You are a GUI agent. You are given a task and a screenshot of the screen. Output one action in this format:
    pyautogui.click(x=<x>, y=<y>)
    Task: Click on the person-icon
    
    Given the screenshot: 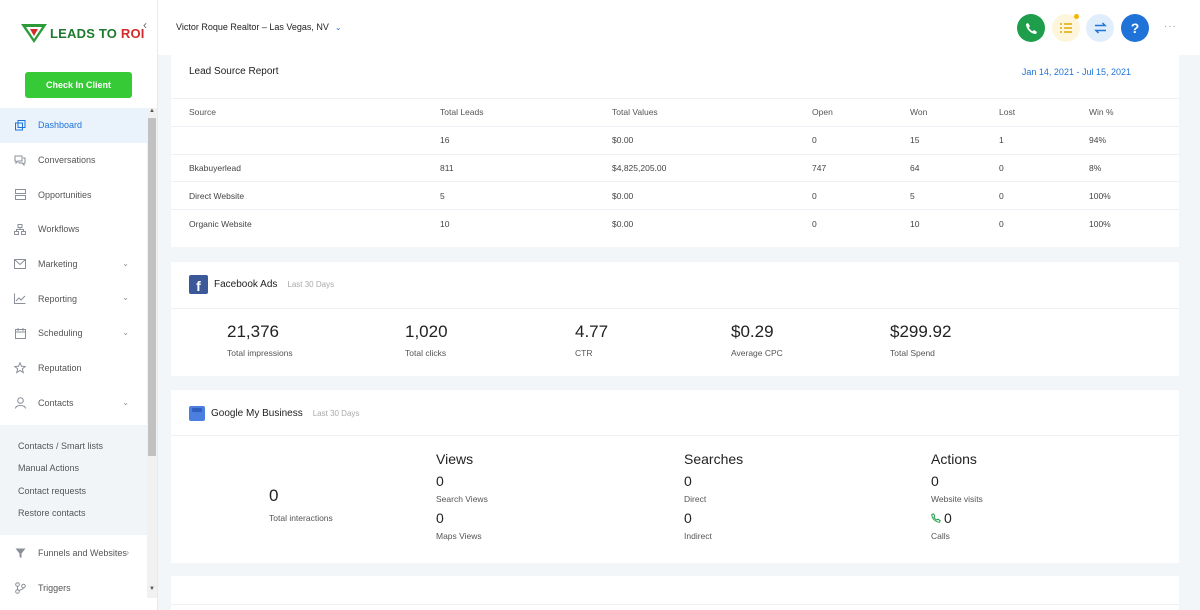 What is the action you would take?
    pyautogui.click(x=20, y=403)
    